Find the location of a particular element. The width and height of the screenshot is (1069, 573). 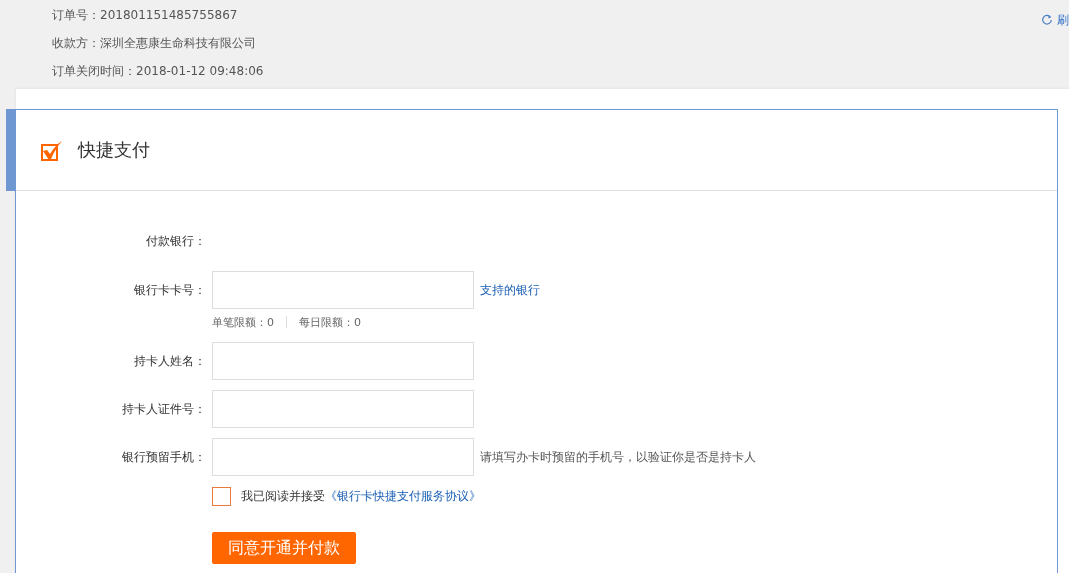

payment-method-title: 快捷支付 is located at coordinates (114, 150).